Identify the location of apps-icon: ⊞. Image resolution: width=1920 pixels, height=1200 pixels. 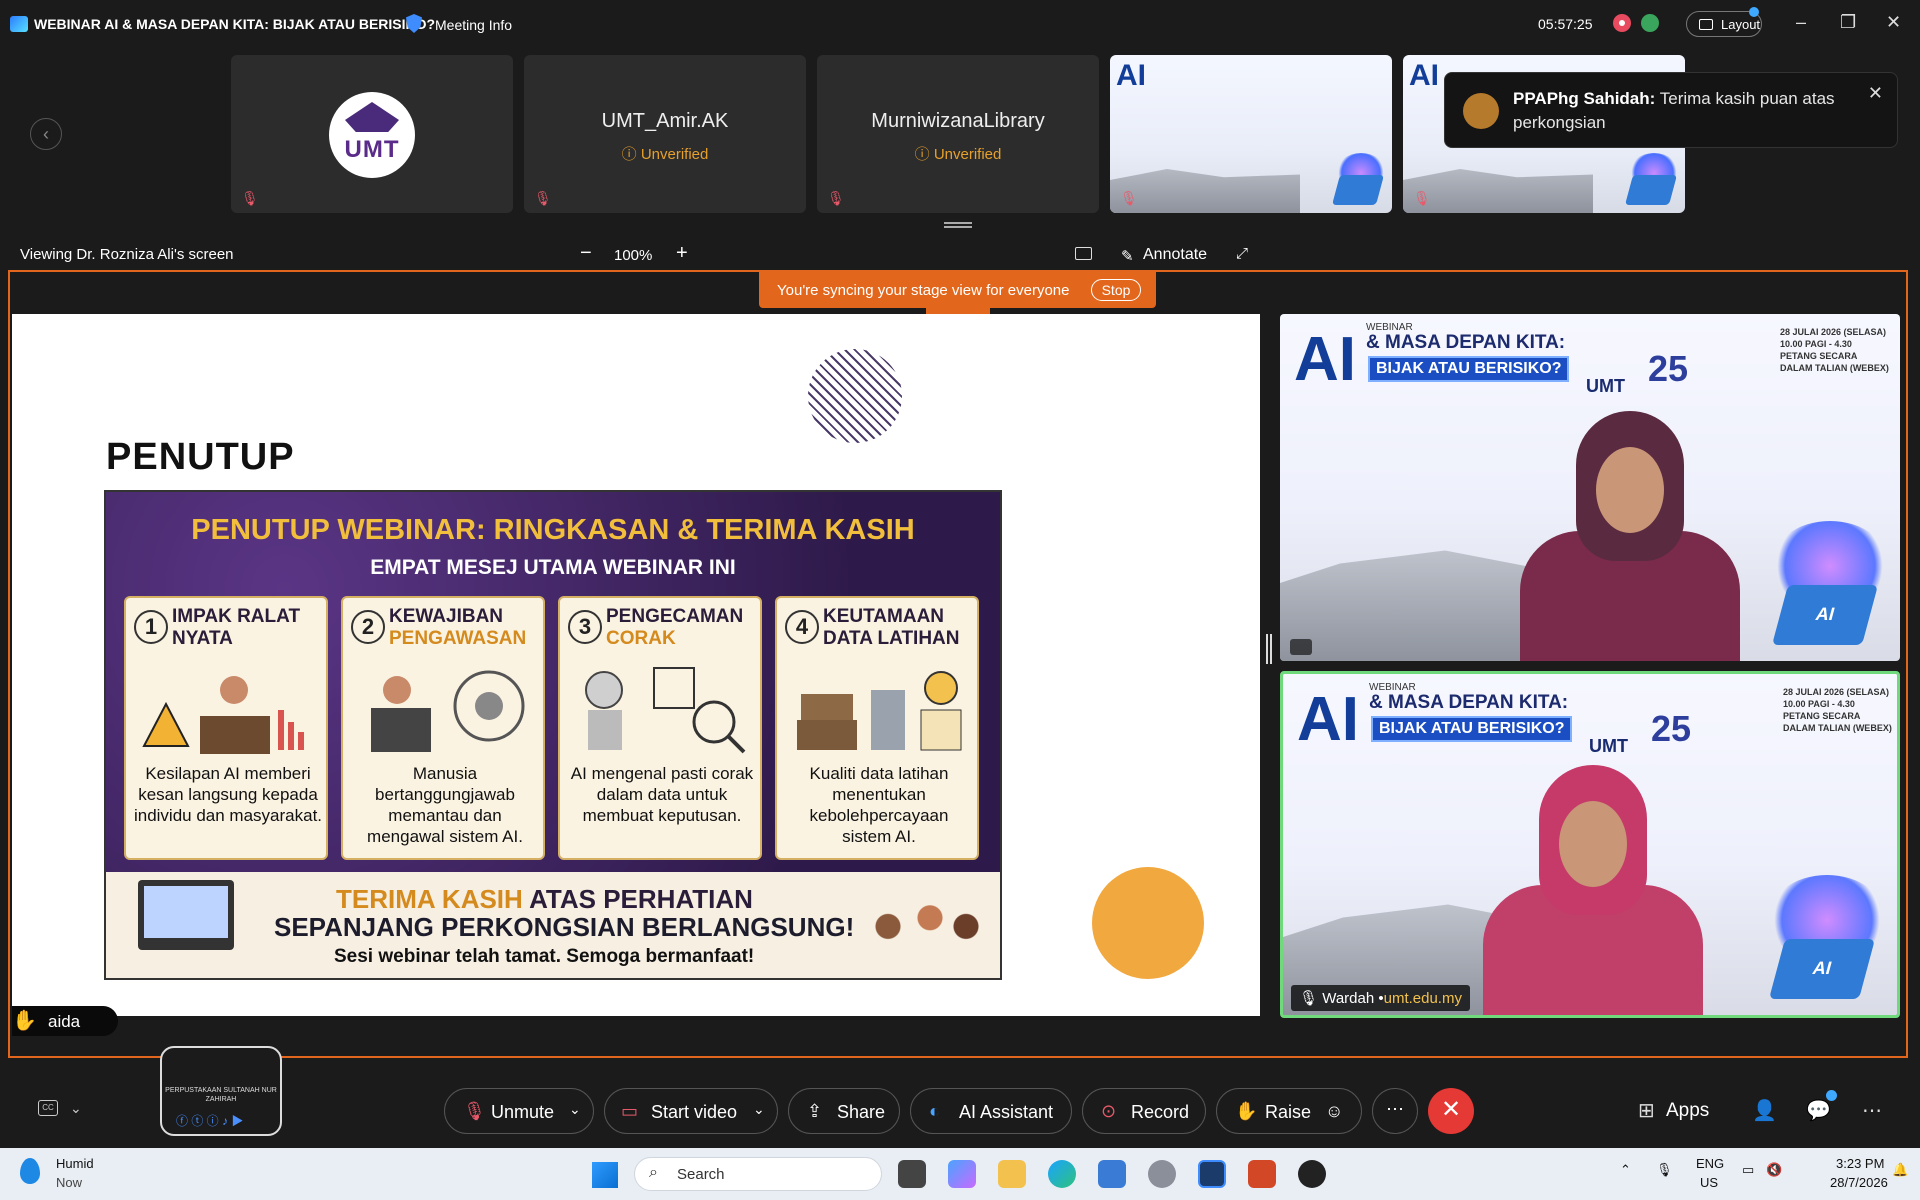
(1646, 1111).